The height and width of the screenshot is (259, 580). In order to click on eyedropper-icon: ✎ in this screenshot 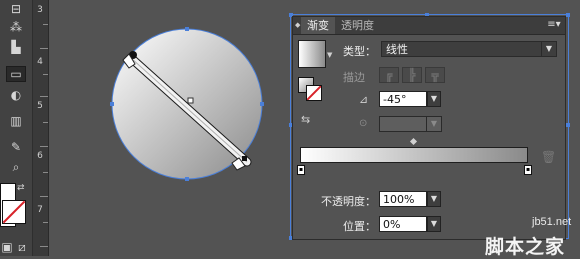, I will do `click(16, 147)`.